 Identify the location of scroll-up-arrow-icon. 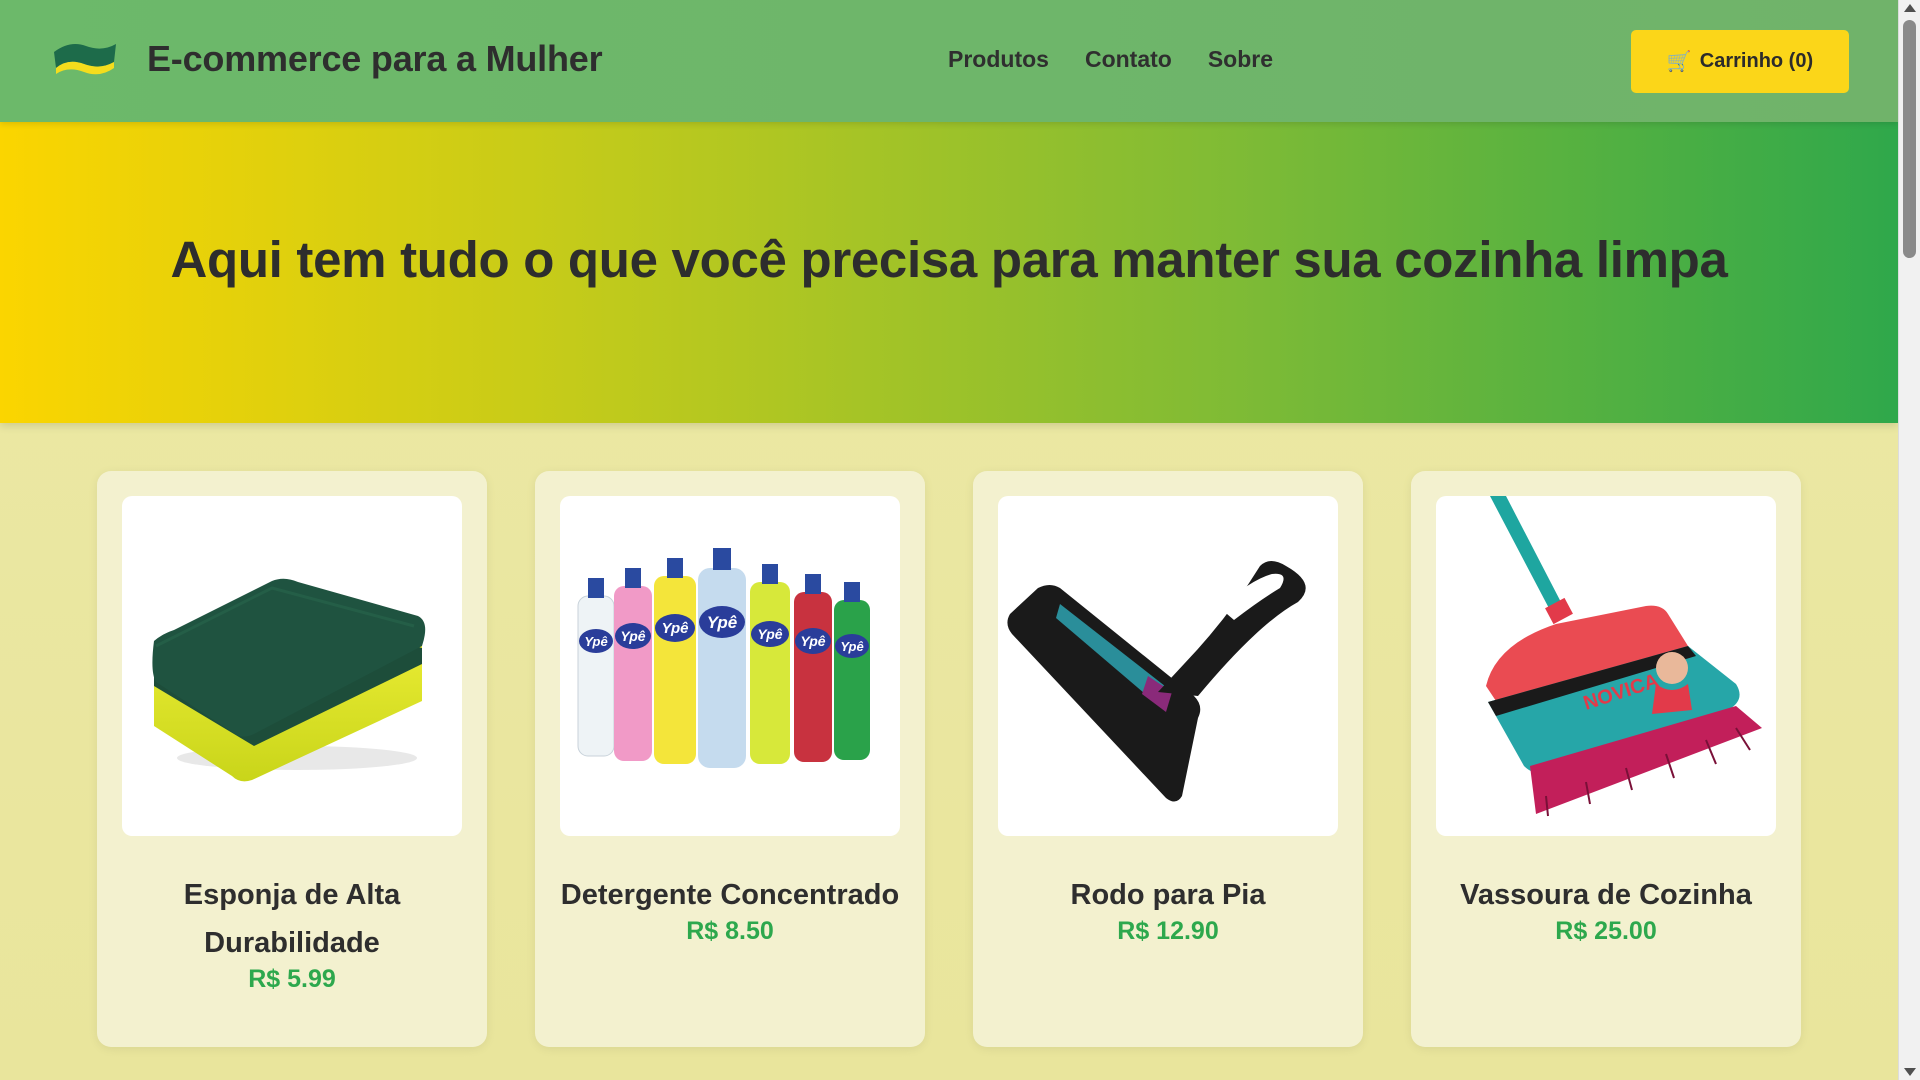
(1910, 8).